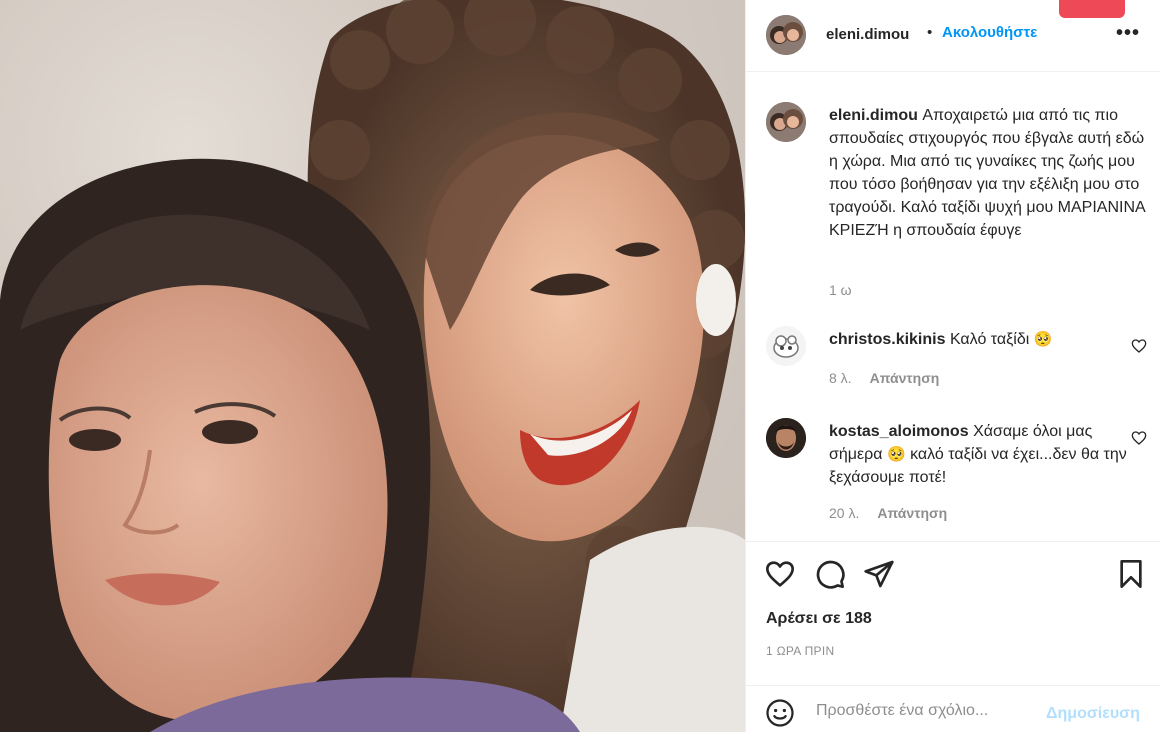  I want to click on commenter-username: christos.kikinis, so click(887, 339).